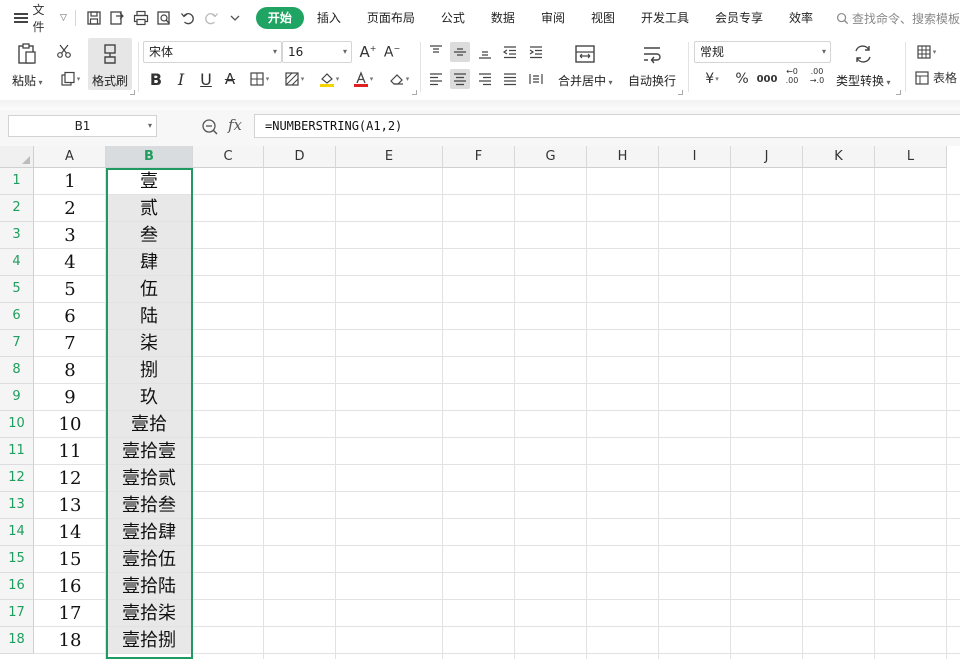 Image resolution: width=960 pixels, height=659 pixels. Describe the element at coordinates (485, 52) in the screenshot. I see `align-bottom-button` at that location.